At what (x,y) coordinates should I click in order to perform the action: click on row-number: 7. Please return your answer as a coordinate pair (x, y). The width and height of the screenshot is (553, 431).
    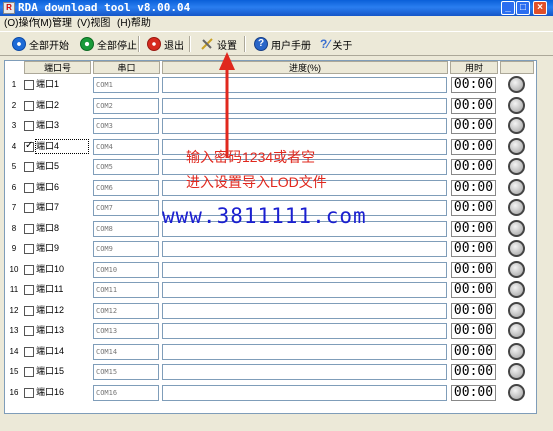
    Looking at the image, I should click on (14, 207).